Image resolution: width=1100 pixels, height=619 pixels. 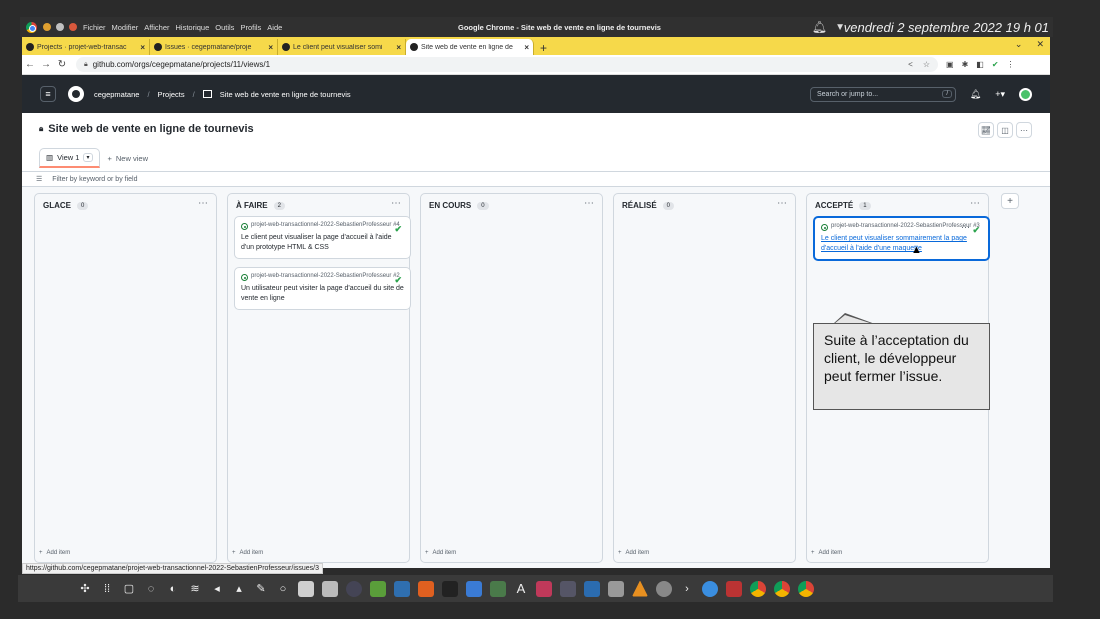 What do you see at coordinates (342, 47) in the screenshot?
I see `tab-issue-detail: Le client peut visualiser somi ×` at bounding box center [342, 47].